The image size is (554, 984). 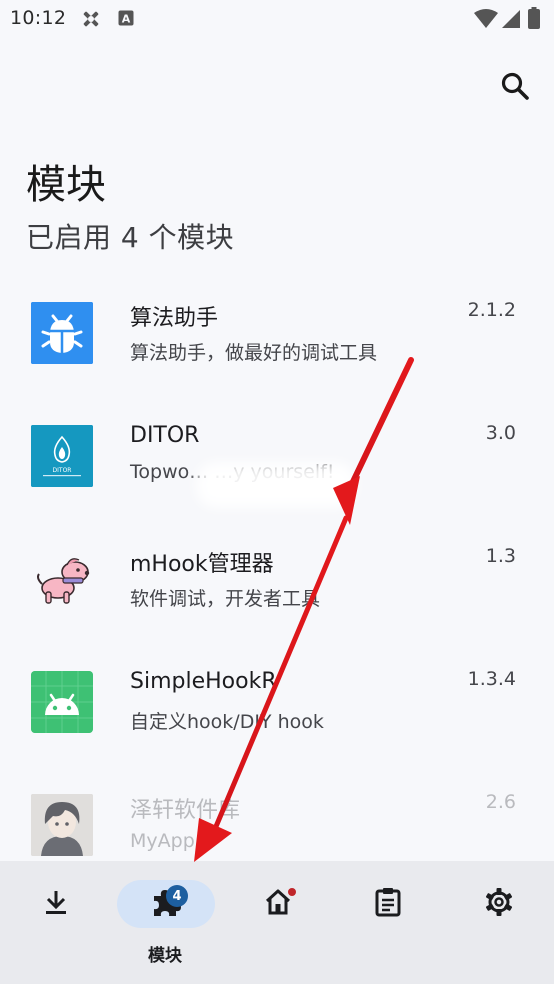 I want to click on clipboard-icon, so click(x=388, y=904).